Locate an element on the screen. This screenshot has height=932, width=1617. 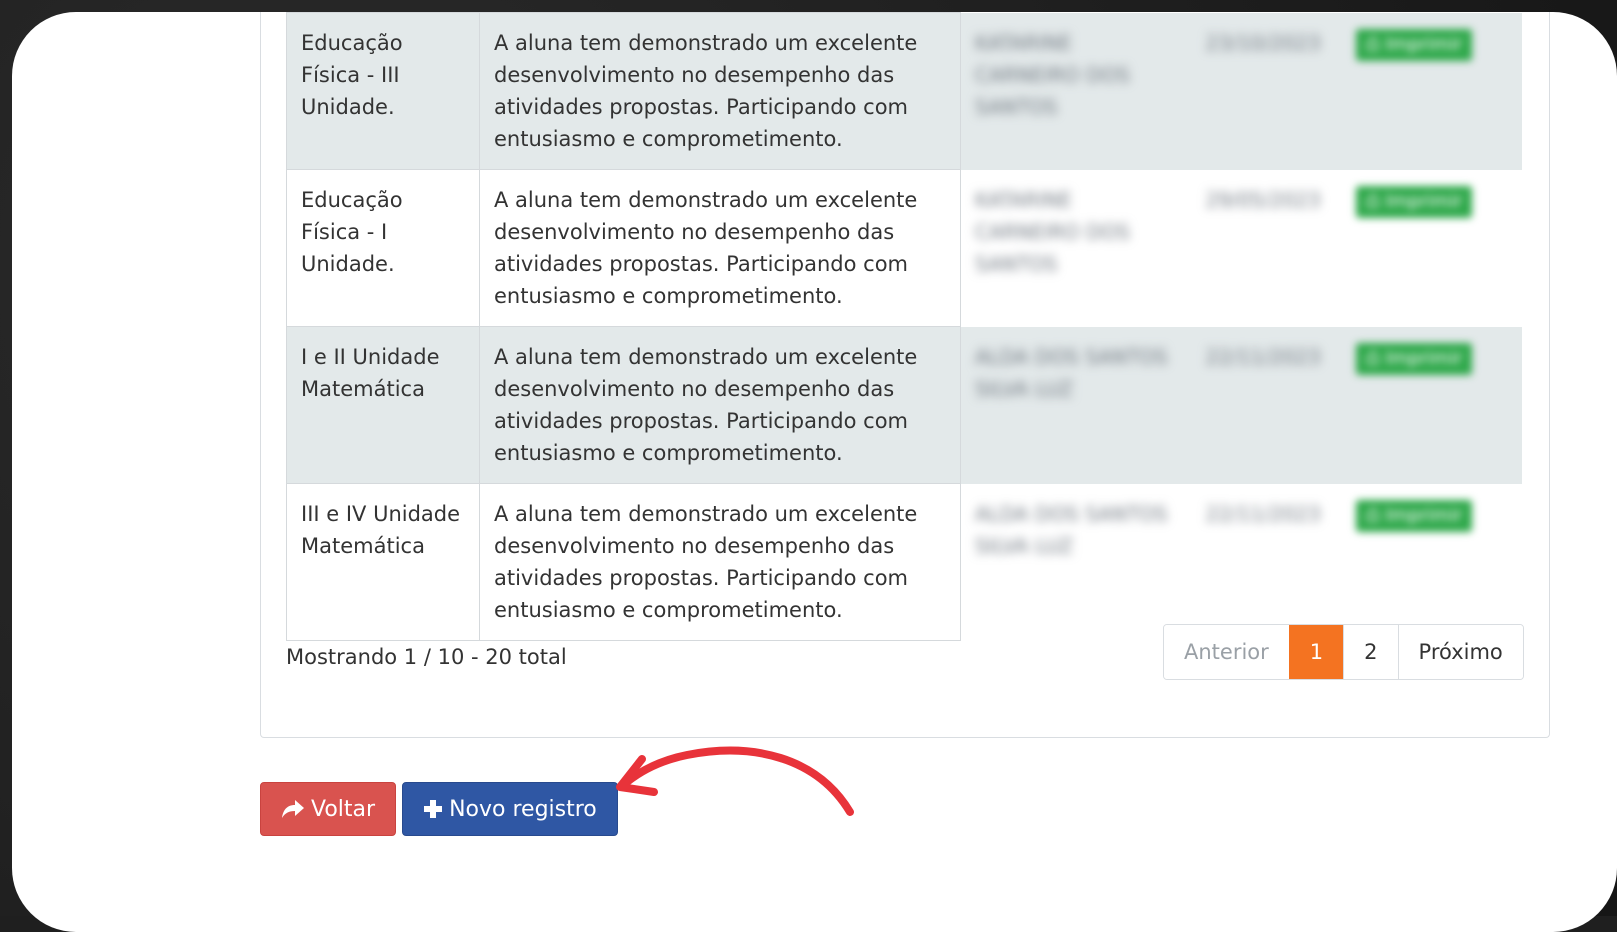
pagination: Anterior 1 2 Próximo is located at coordinates (1343, 652).